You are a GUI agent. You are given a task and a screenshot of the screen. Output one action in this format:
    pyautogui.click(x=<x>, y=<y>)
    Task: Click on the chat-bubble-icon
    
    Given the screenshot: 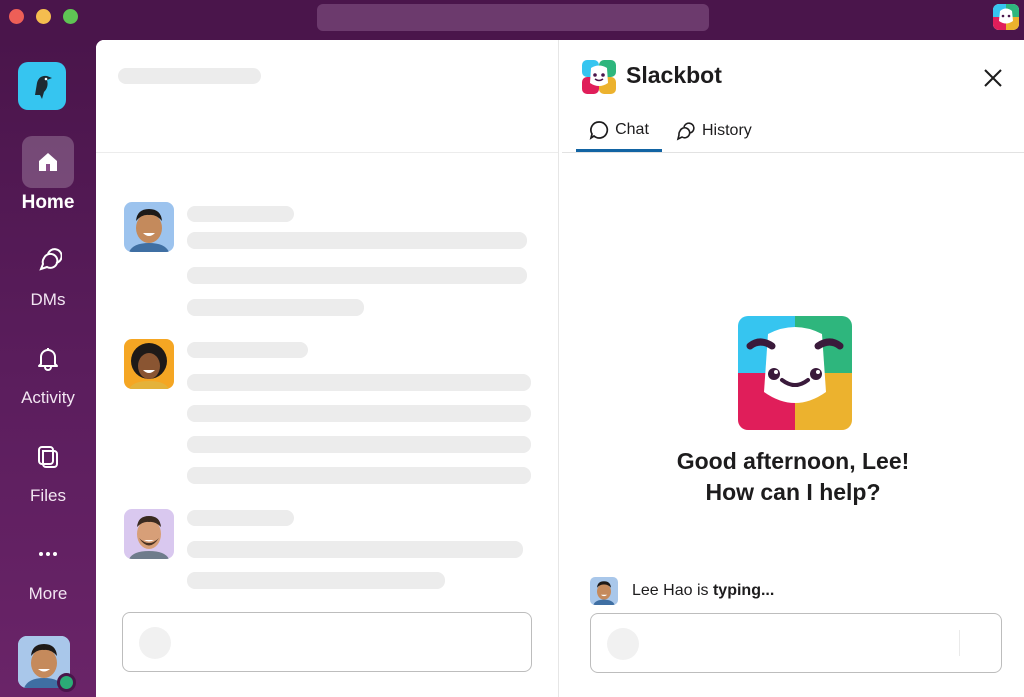 What is the action you would take?
    pyautogui.click(x=599, y=130)
    